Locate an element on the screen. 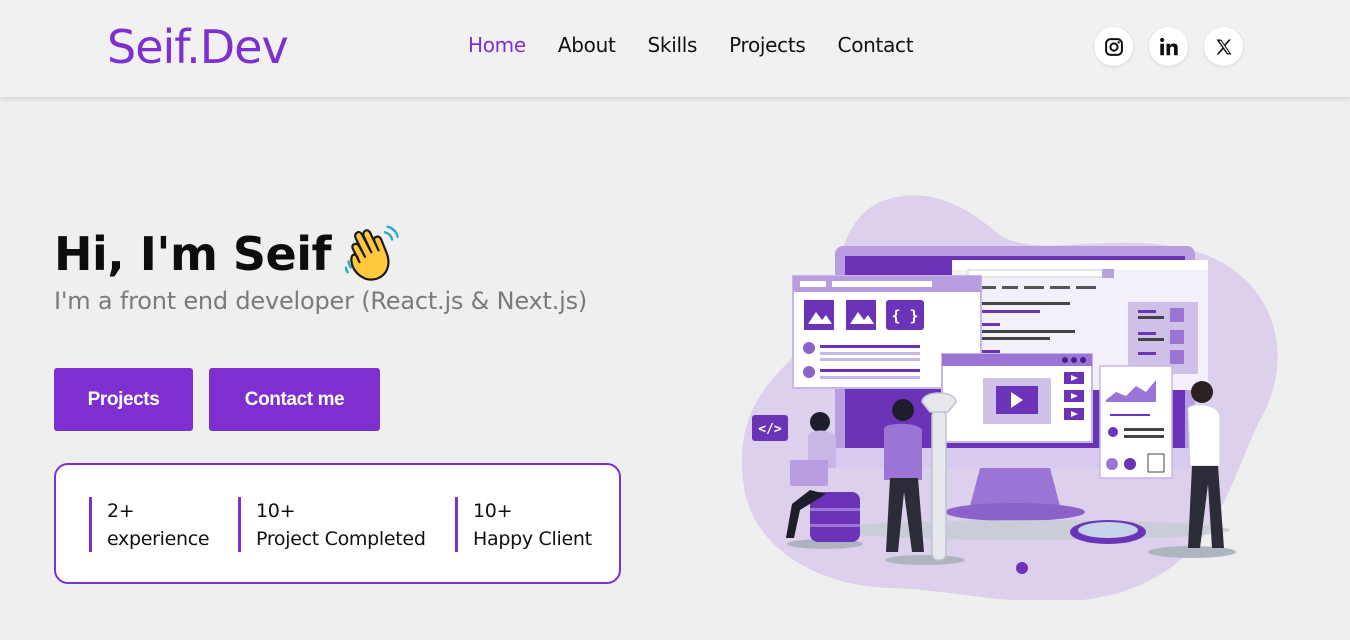 Image resolution: width=1350 pixels, height=640 pixels. hero-title-text: Hi, I'm Seif is located at coordinates (193, 254).